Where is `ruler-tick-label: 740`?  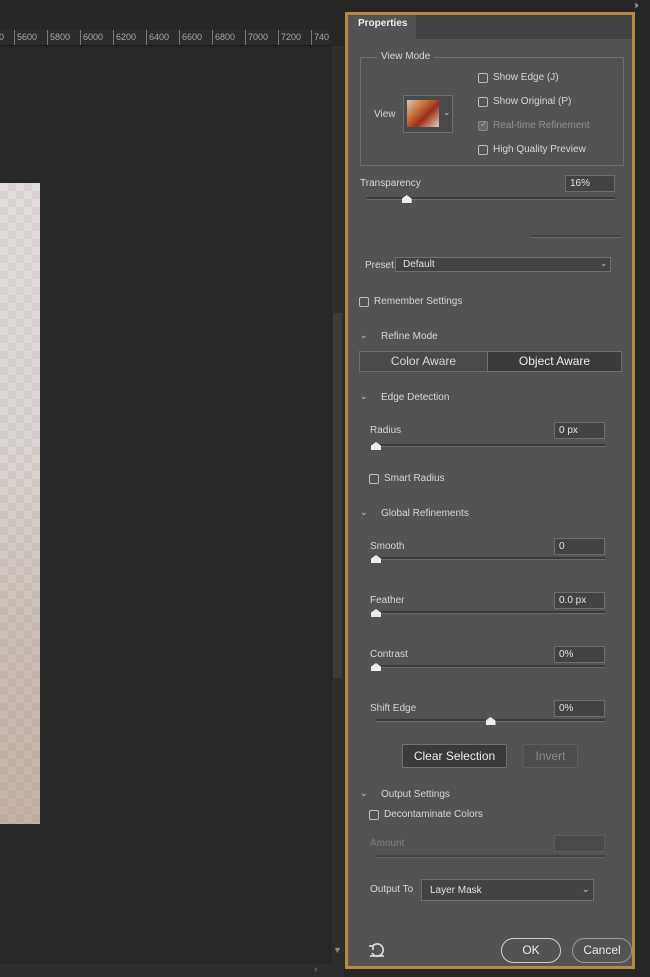 ruler-tick-label: 740 is located at coordinates (320, 37).